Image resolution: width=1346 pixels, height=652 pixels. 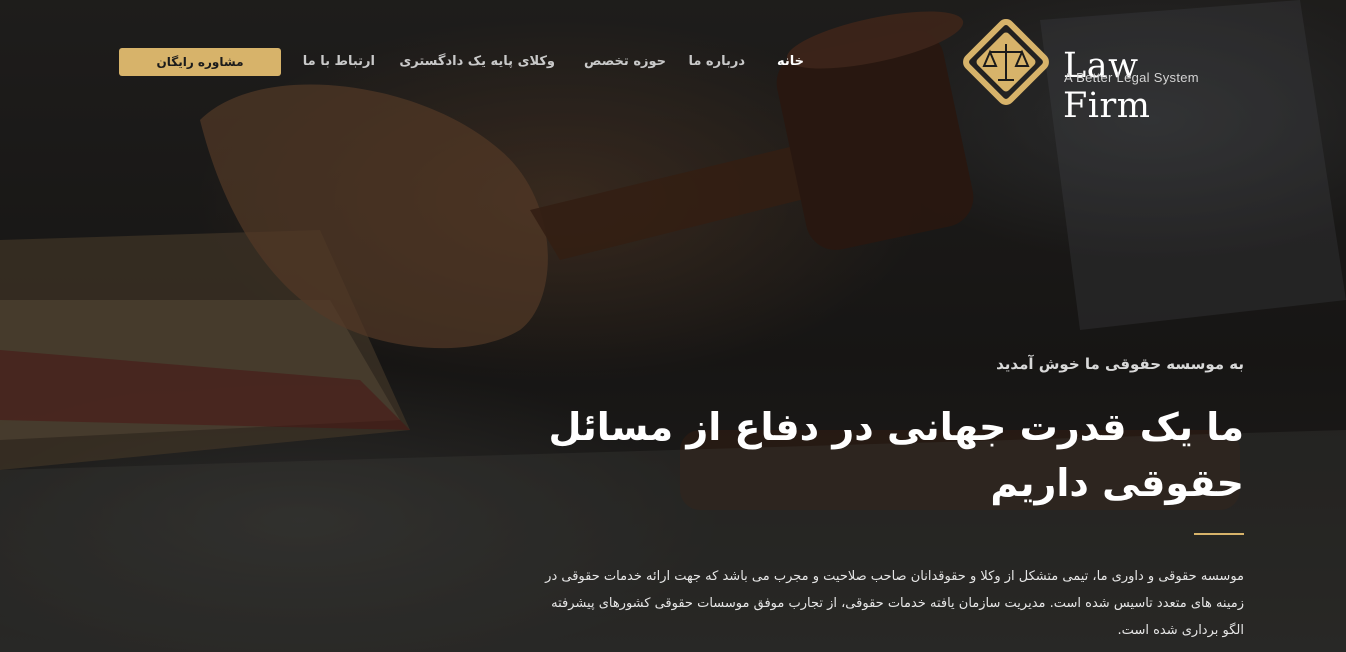 What do you see at coordinates (339, 61) in the screenshot?
I see `nav-item-contact: ارتباط با ما` at bounding box center [339, 61].